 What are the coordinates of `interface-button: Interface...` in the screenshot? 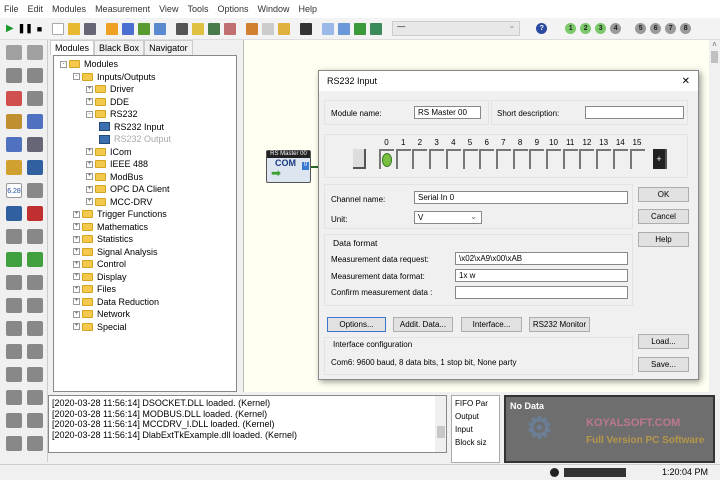 It's located at (491, 324).